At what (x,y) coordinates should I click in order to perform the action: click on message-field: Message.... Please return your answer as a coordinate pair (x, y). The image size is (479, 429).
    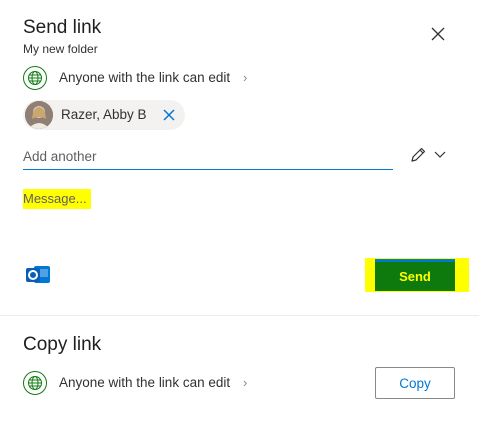
    Looking at the image, I should click on (57, 199).